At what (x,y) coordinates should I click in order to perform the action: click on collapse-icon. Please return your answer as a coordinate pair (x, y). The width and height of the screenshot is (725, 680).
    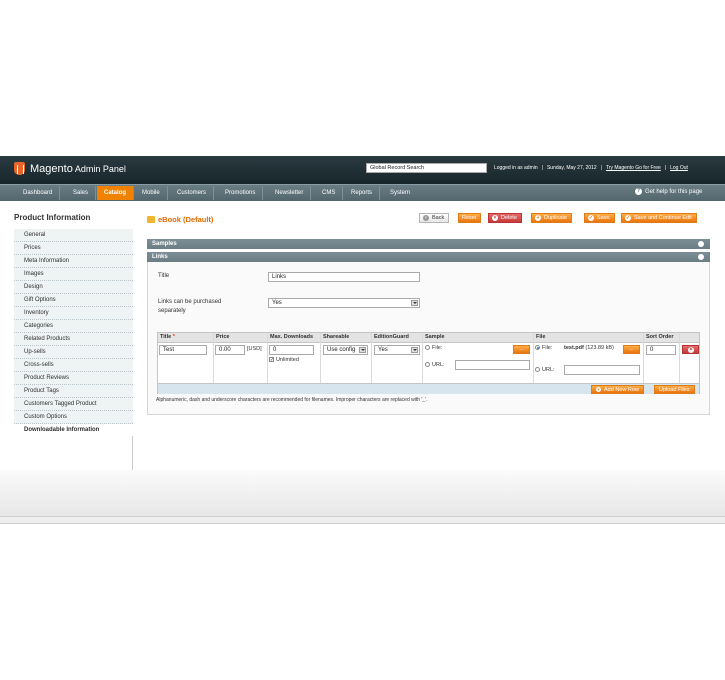
    Looking at the image, I should click on (701, 257).